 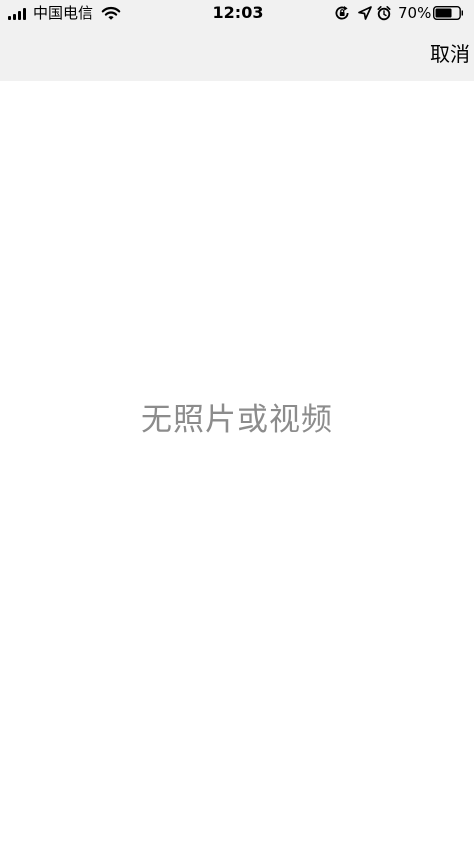 I want to click on battery-icon, so click(x=448, y=13).